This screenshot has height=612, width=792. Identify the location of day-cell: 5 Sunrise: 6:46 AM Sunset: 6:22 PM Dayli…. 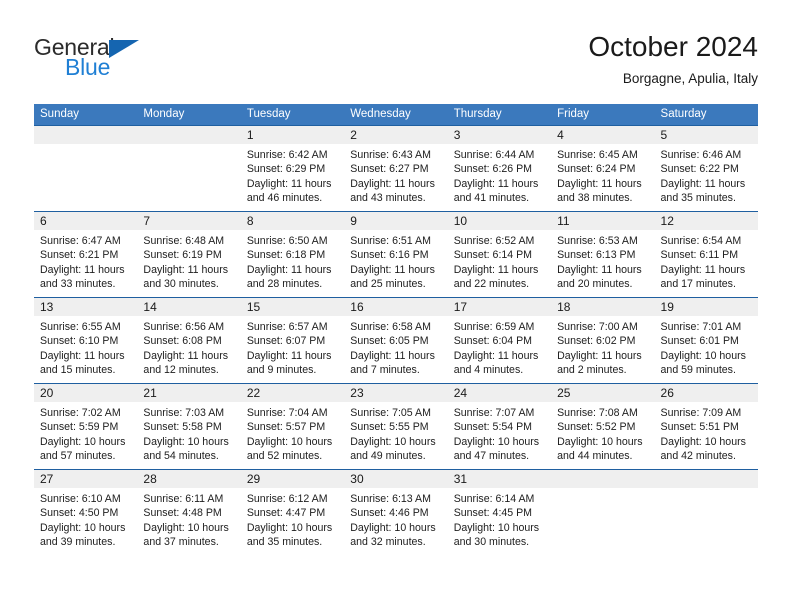
(706, 168).